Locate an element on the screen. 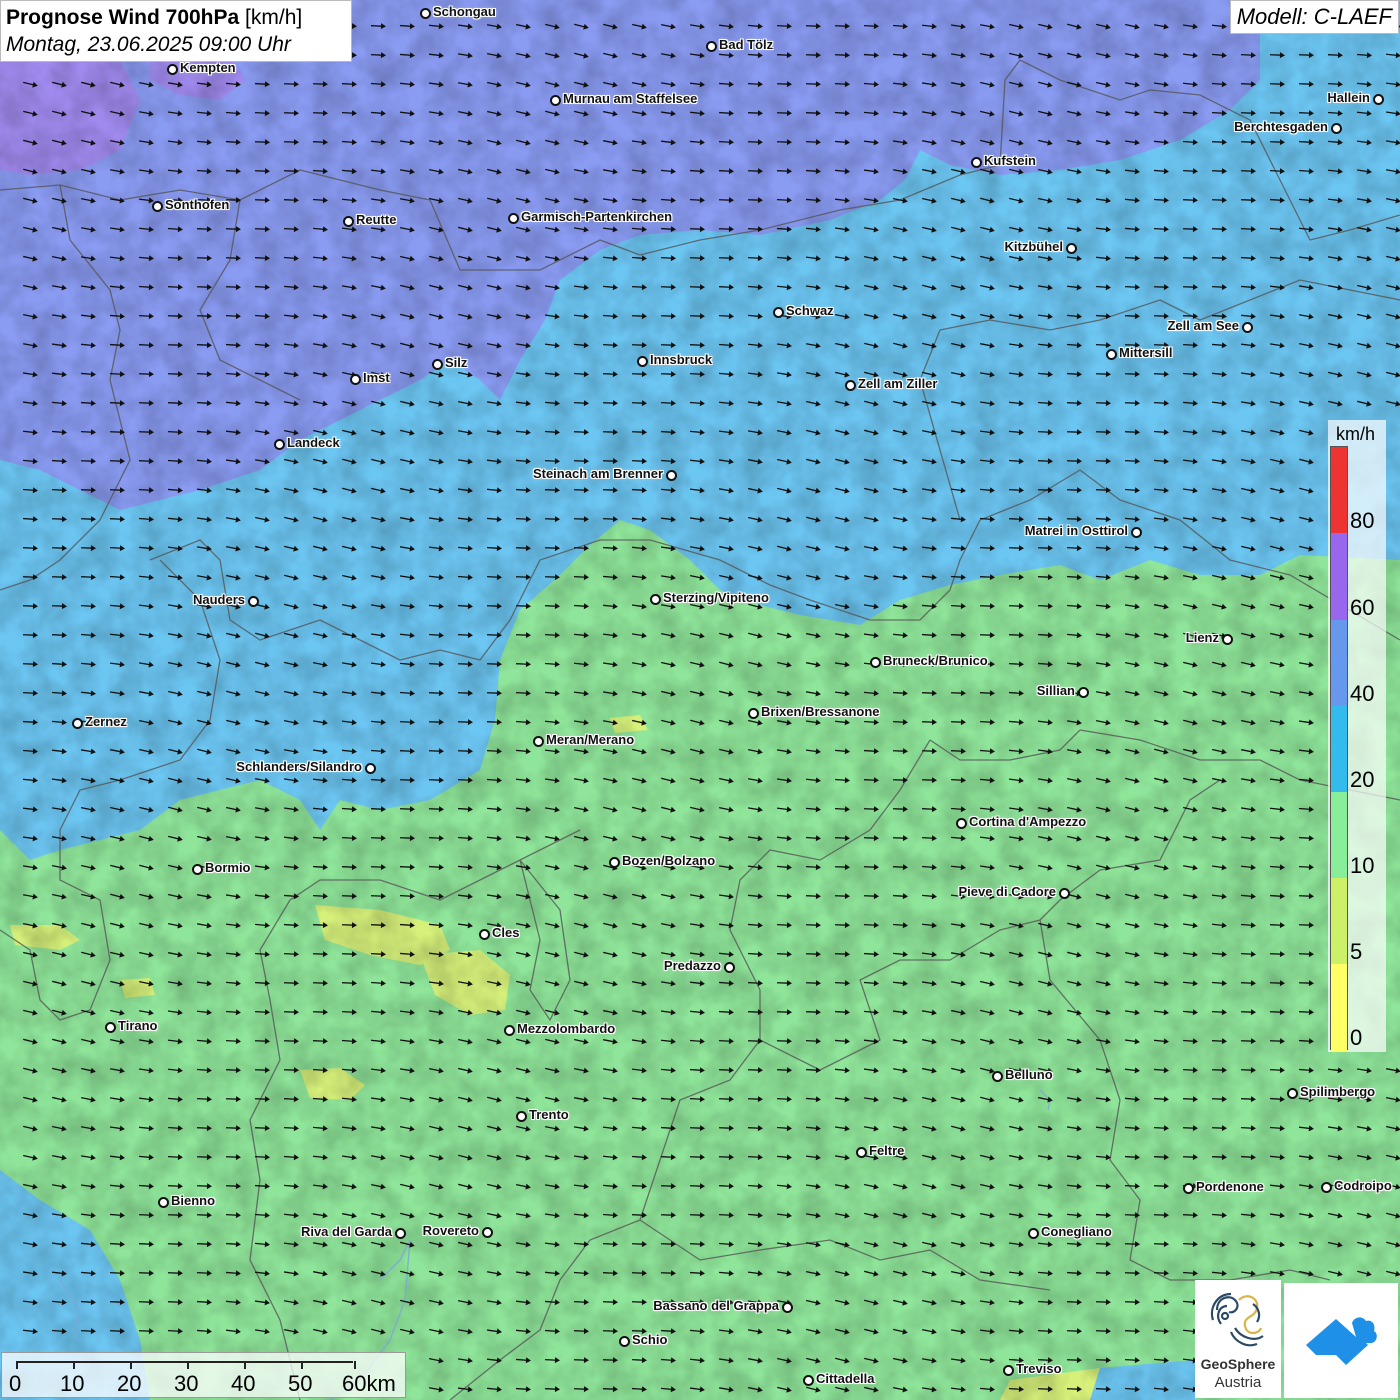  scale-label-50: 50 is located at coordinates (300, 1383).